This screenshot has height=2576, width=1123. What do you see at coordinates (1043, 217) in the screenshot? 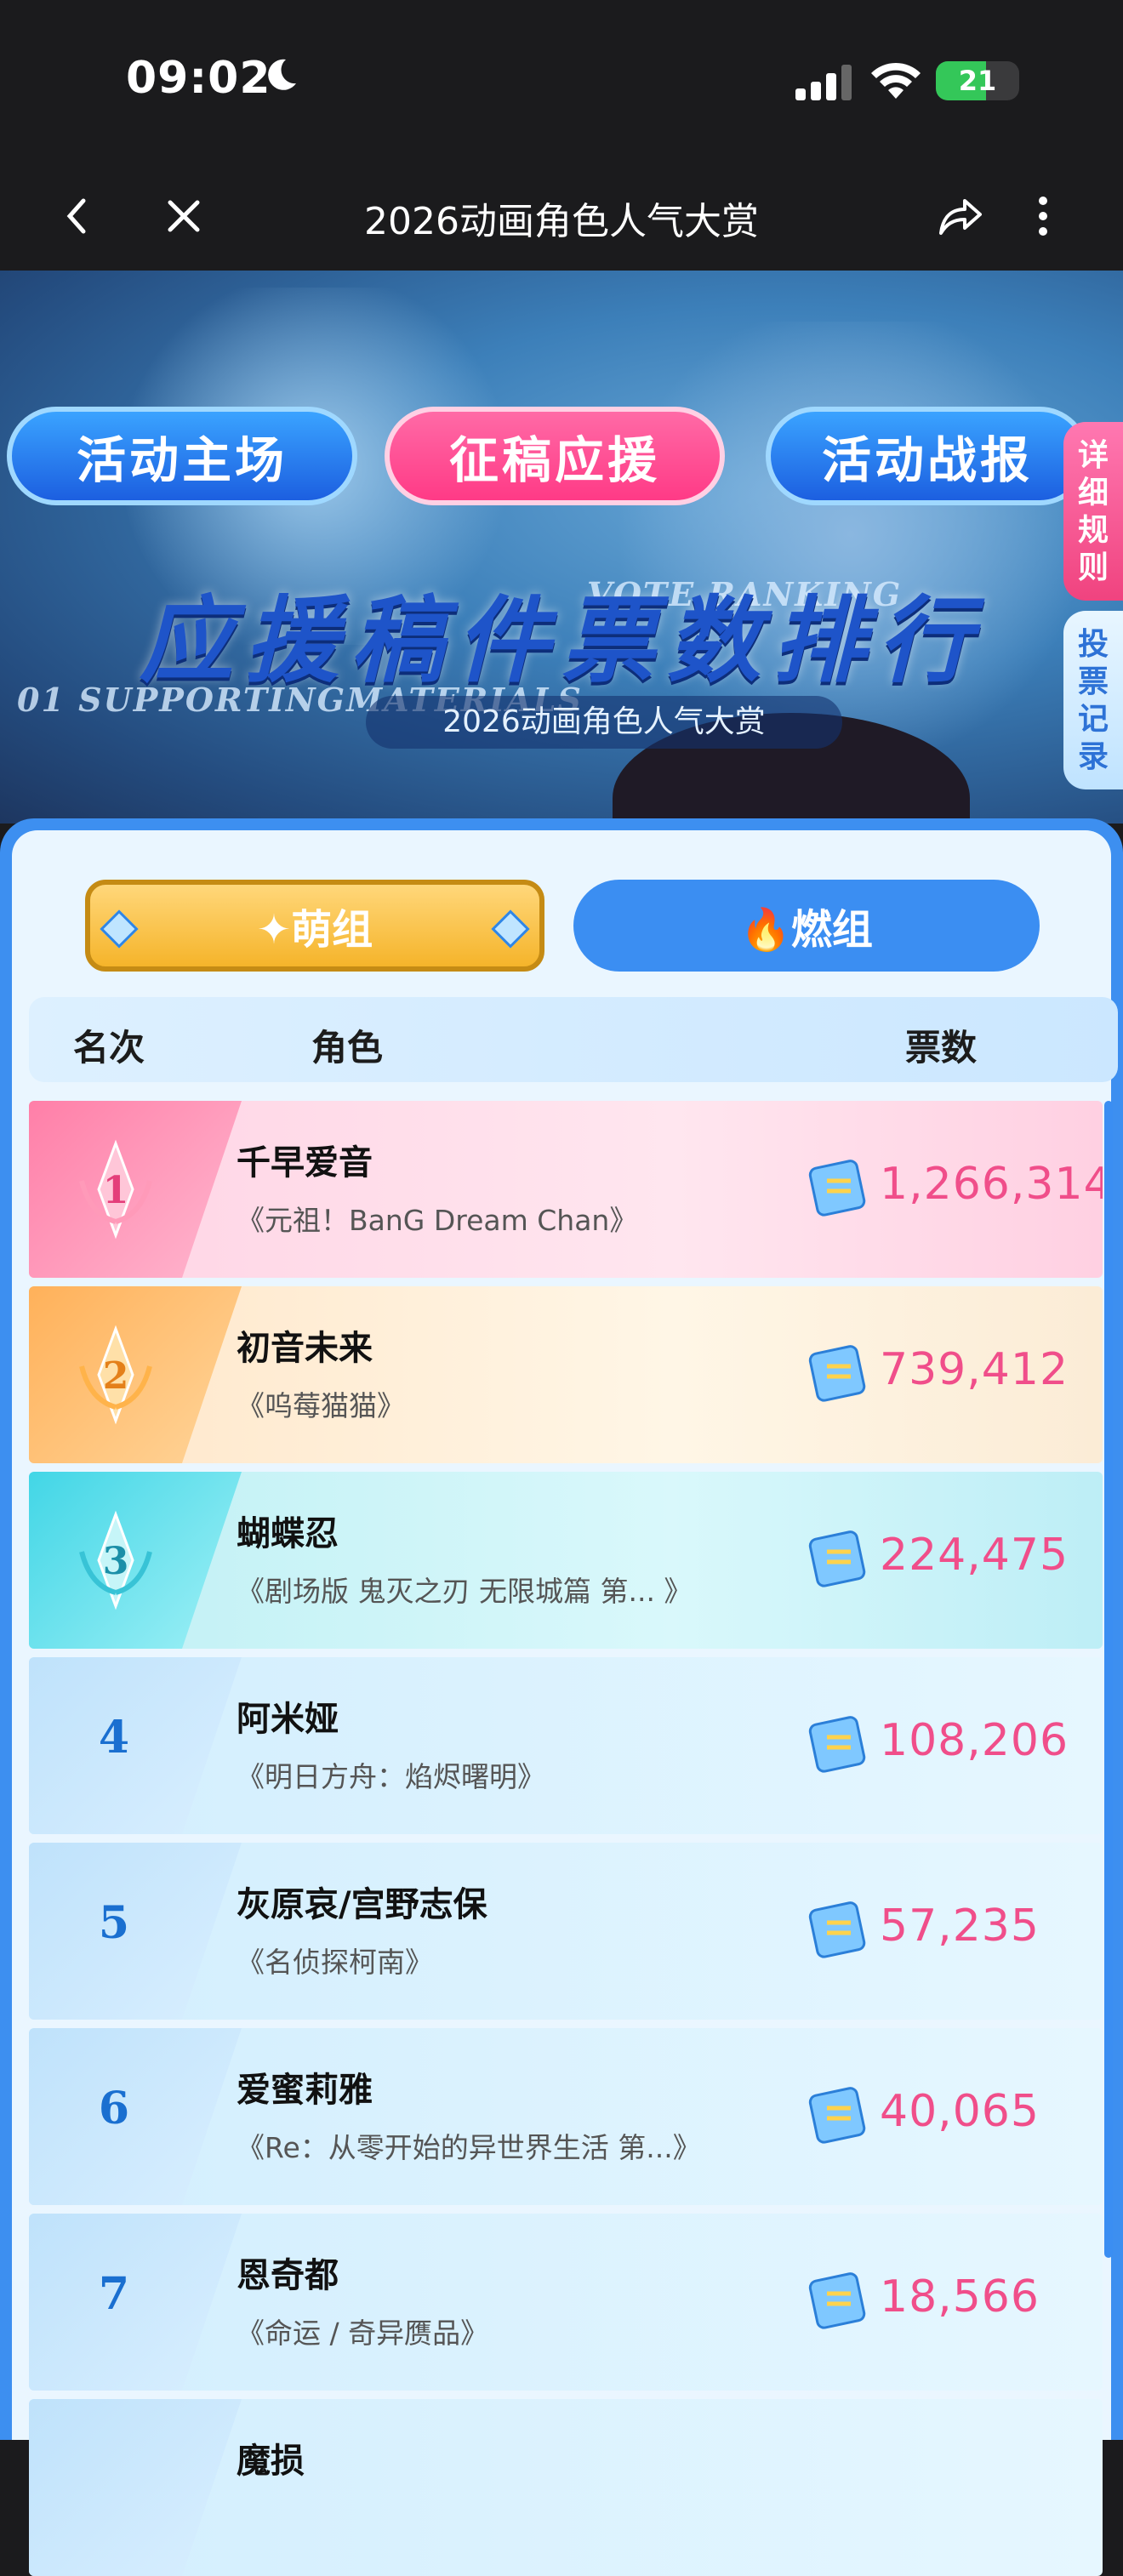
I see `more-vertical-icon` at bounding box center [1043, 217].